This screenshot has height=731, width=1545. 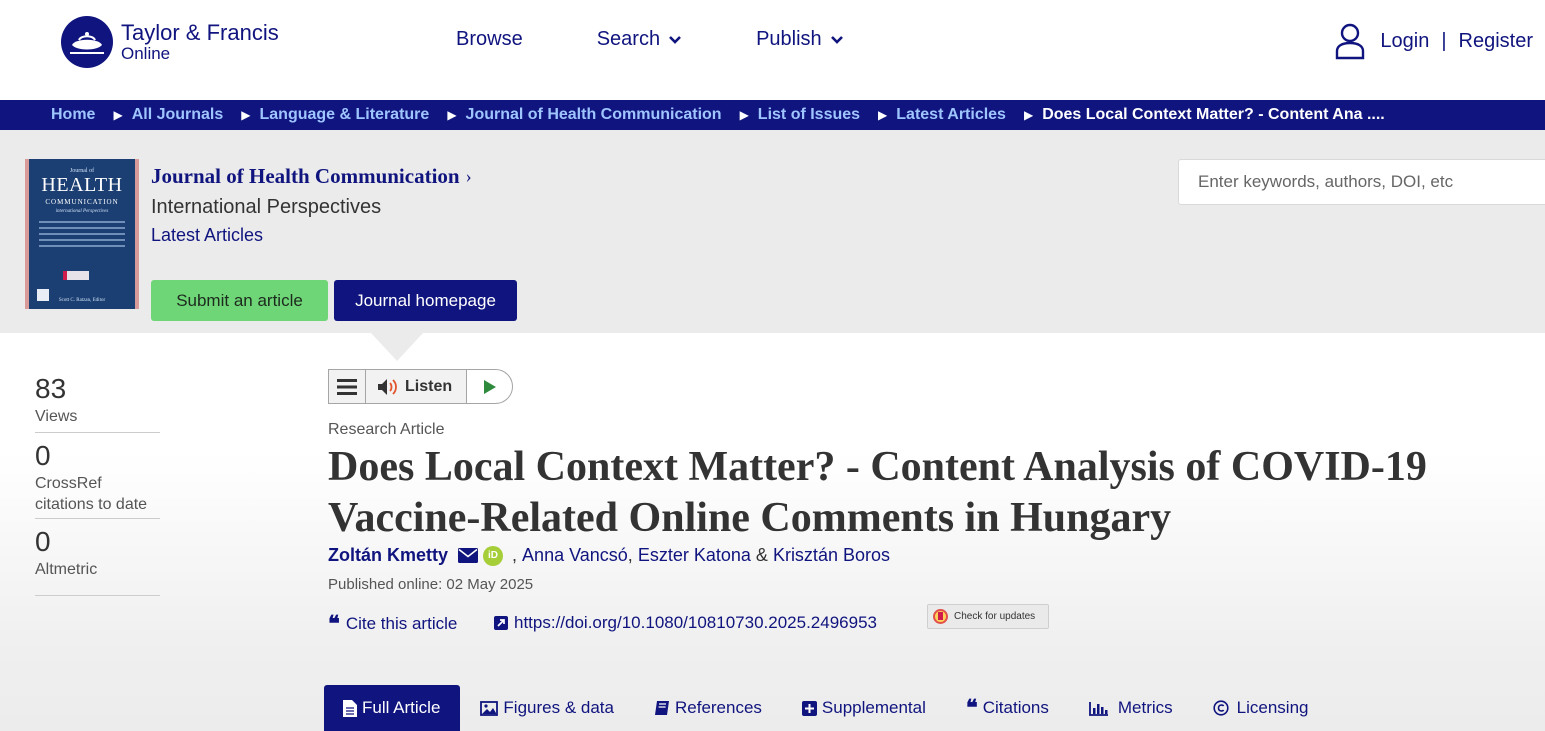 What do you see at coordinates (43, 541) in the screenshot?
I see `altmetric-count: 0` at bounding box center [43, 541].